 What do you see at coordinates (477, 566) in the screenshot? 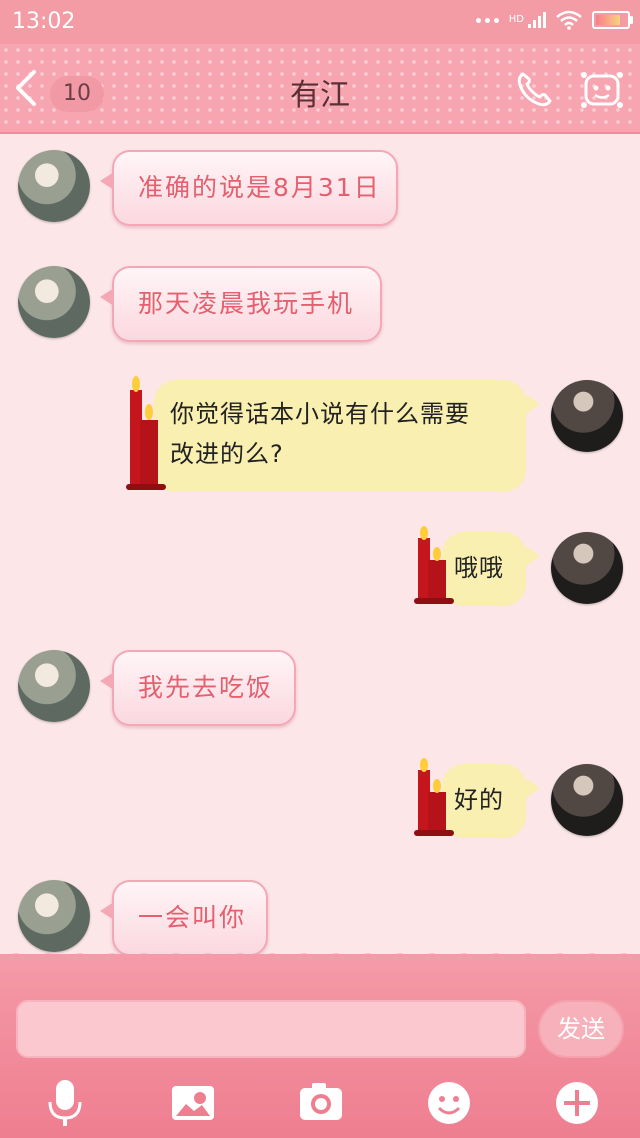
I see `outgoing-message-bubble: 哦哦` at bounding box center [477, 566].